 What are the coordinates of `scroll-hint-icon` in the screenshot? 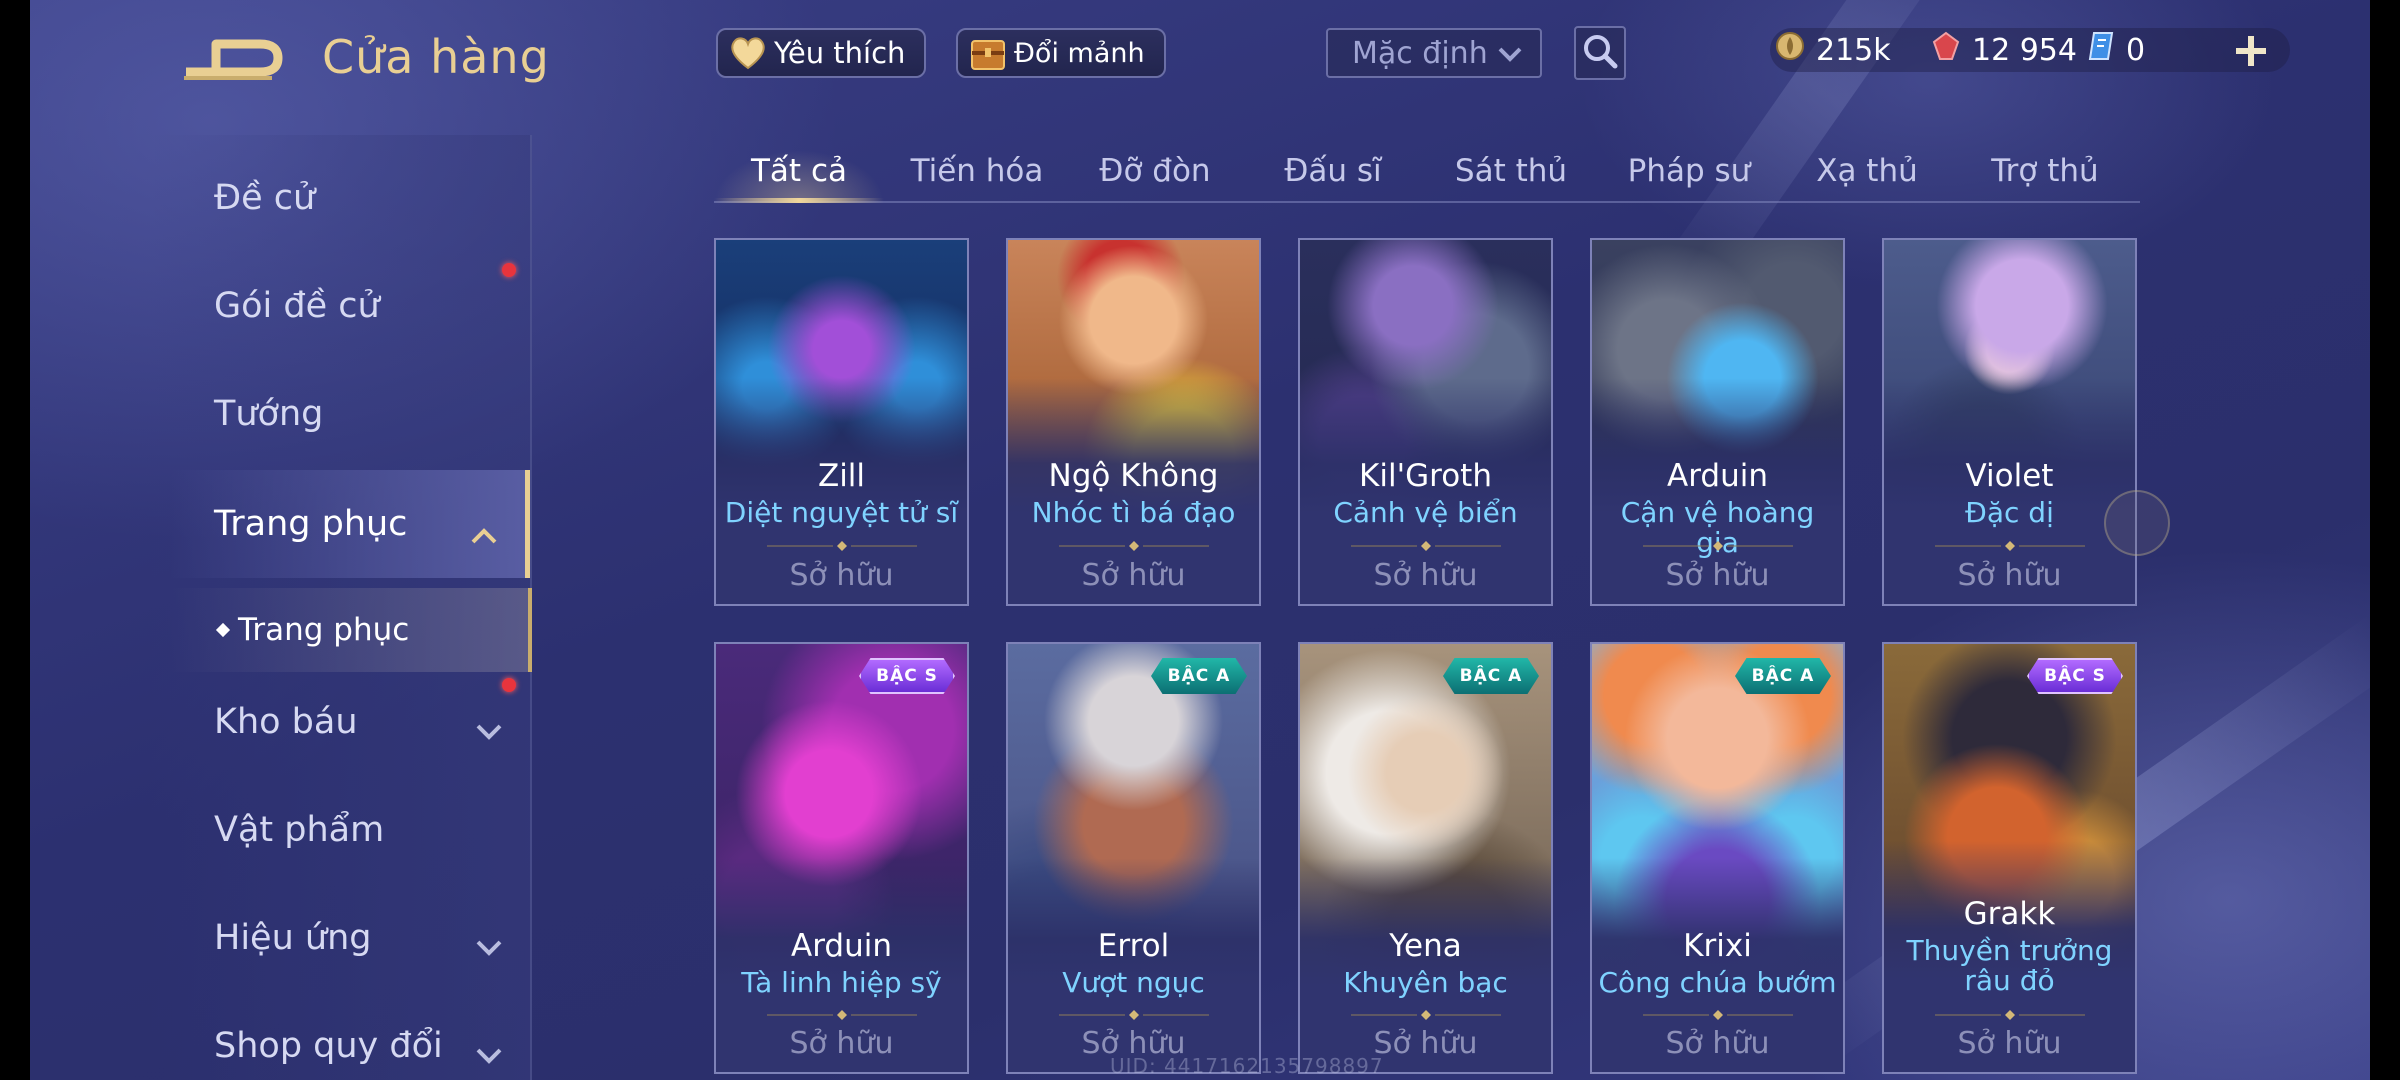 It's located at (2137, 523).